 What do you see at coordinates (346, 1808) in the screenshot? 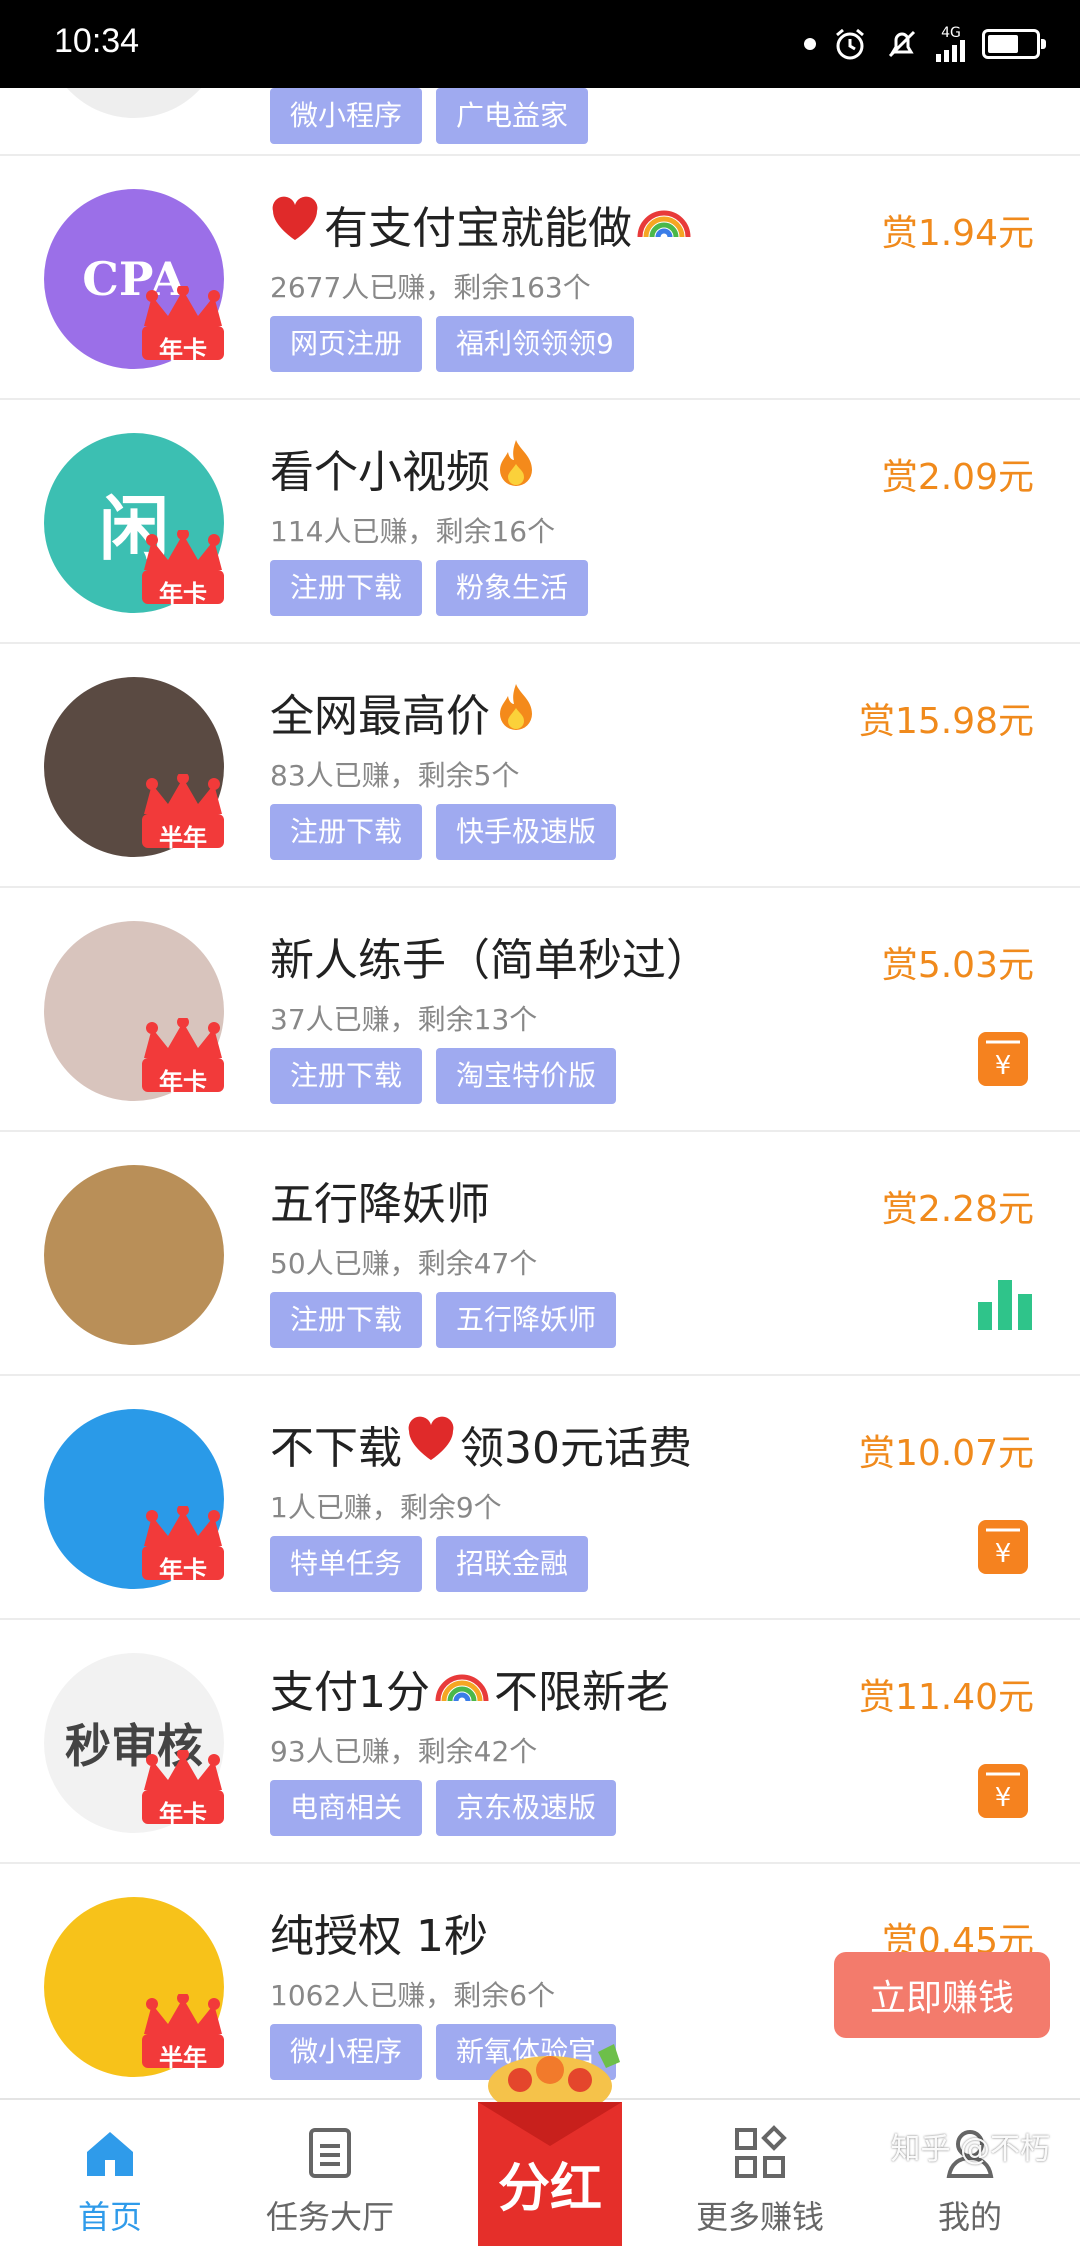
I see `task-tag: 电商相关` at bounding box center [346, 1808].